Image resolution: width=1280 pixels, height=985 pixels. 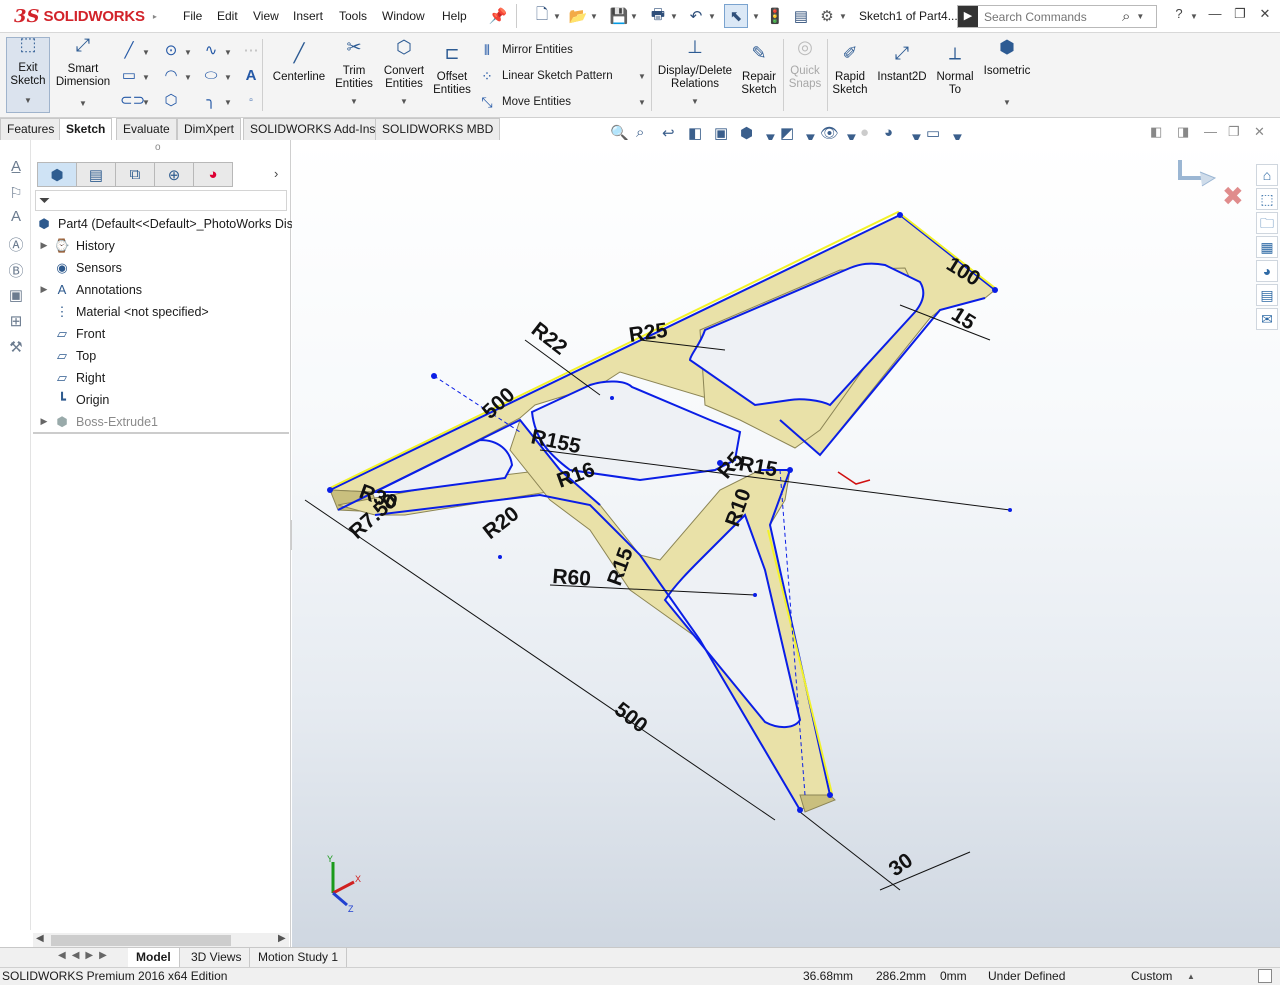 I want to click on restore-icon: ❐, so click(x=1240, y=16).